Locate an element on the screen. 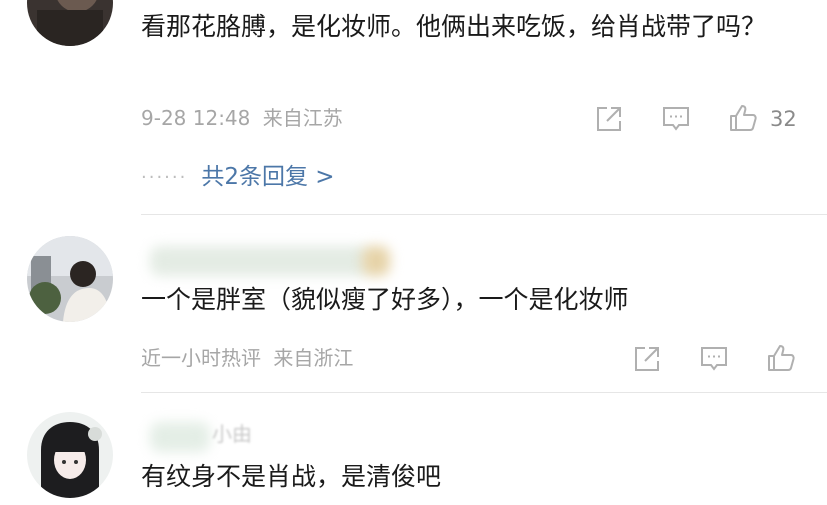  comment-time: 近一小时热评 is located at coordinates (201, 358).